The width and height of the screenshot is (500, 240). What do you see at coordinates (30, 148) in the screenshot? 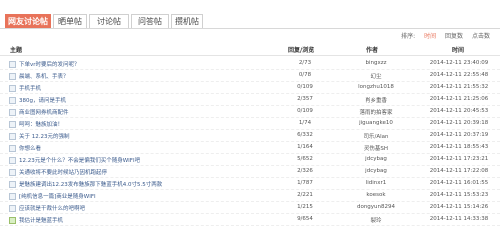
I see `topic-title: 你想么看` at bounding box center [30, 148].